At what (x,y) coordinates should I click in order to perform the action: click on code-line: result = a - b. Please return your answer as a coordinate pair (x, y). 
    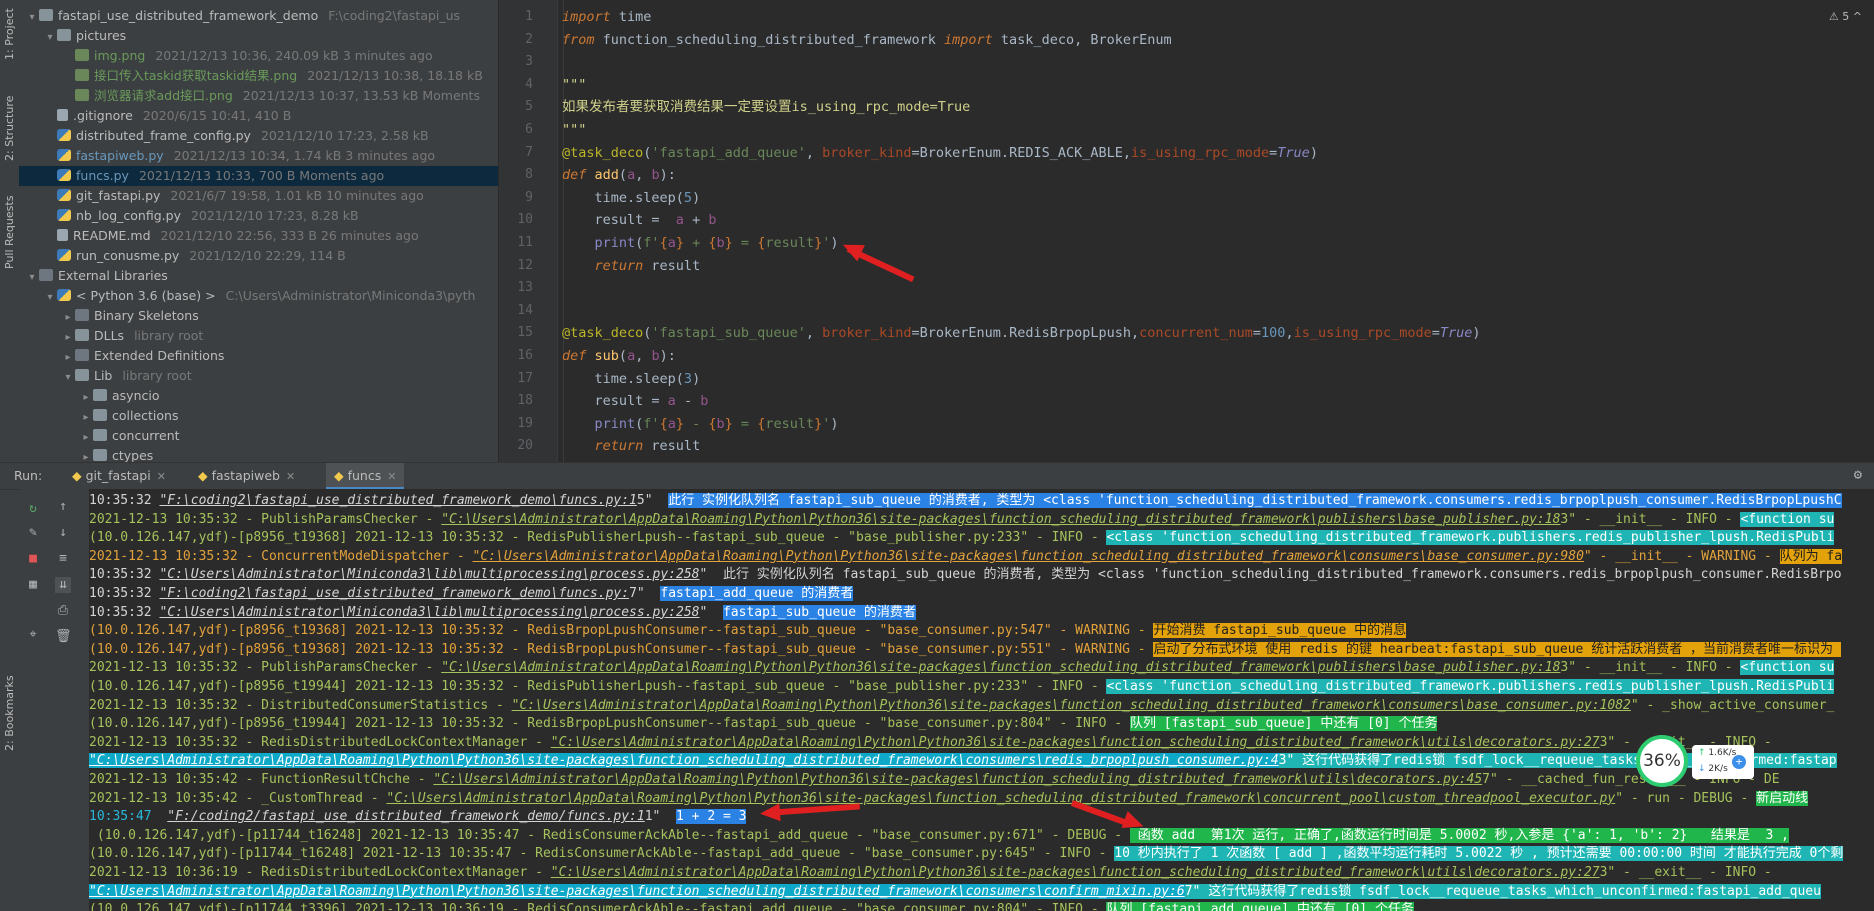
    Looking at the image, I should click on (635, 401).